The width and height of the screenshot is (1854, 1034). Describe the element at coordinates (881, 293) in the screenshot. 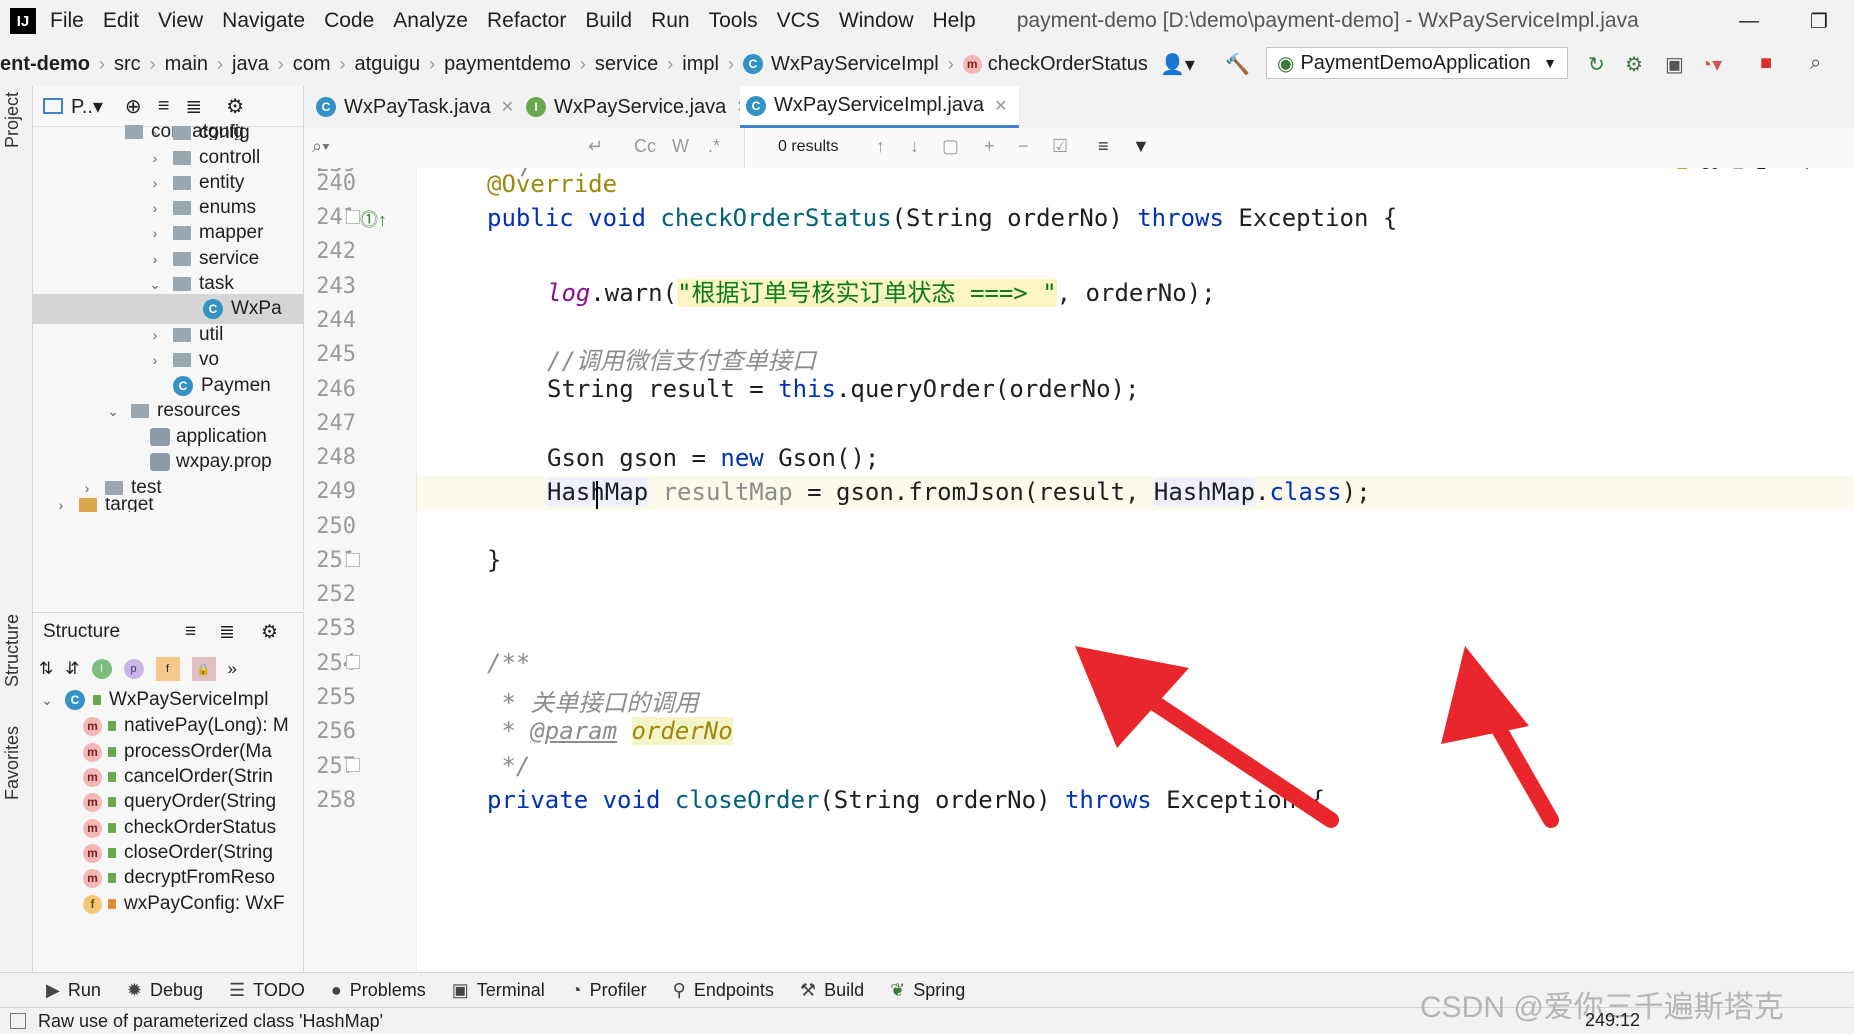

I see `code-line: log.warn("根据订单号核实订单状态 ===> ", orderNo);` at that location.